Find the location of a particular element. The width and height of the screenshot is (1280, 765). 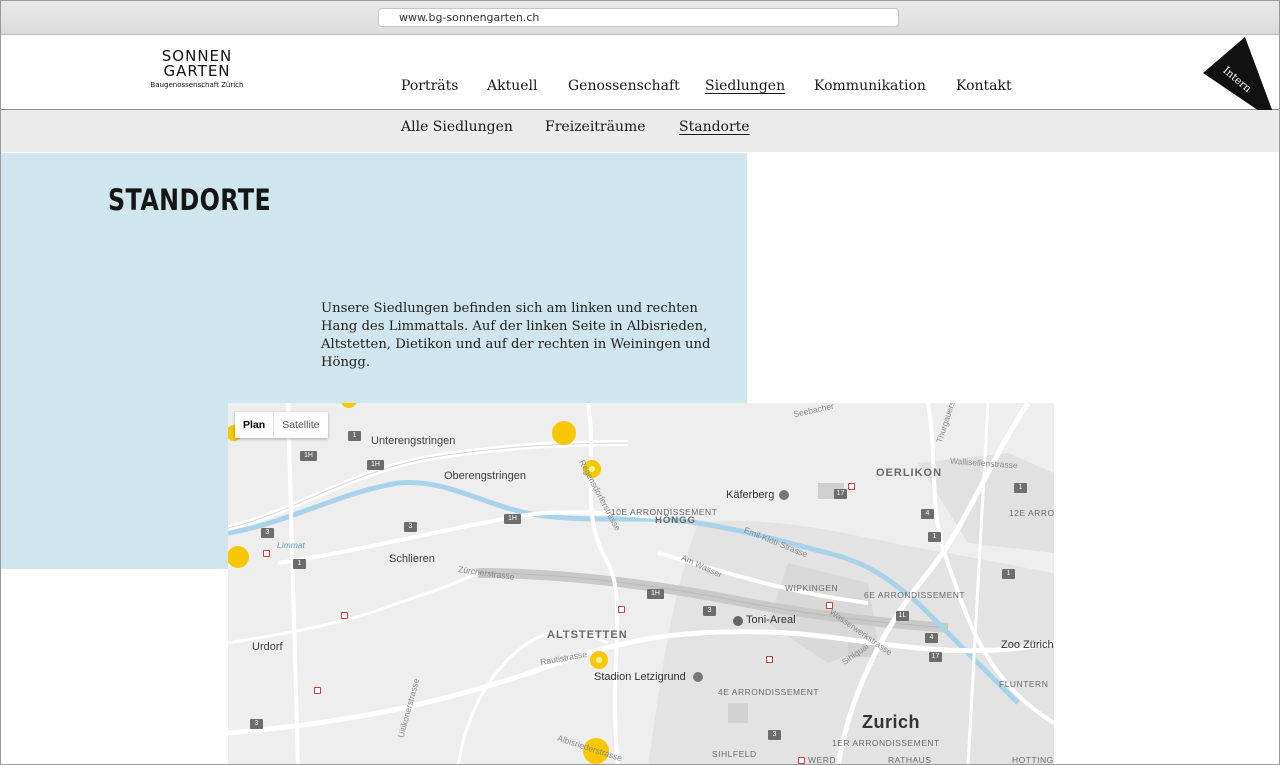

map-label-unterengstringen: Unterengstringen is located at coordinates (413, 441).